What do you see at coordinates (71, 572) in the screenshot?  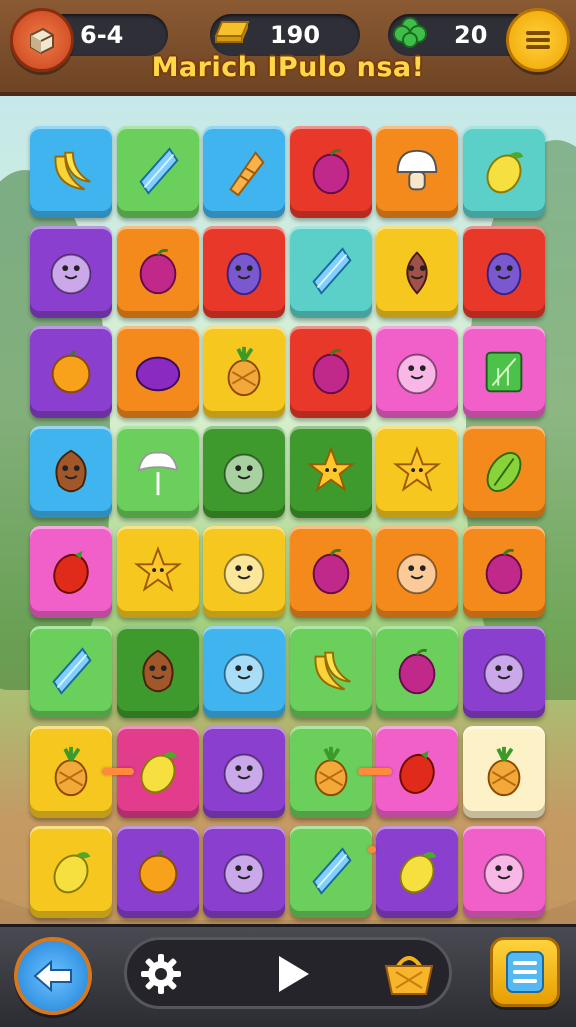 I see `tile-tomato` at bounding box center [71, 572].